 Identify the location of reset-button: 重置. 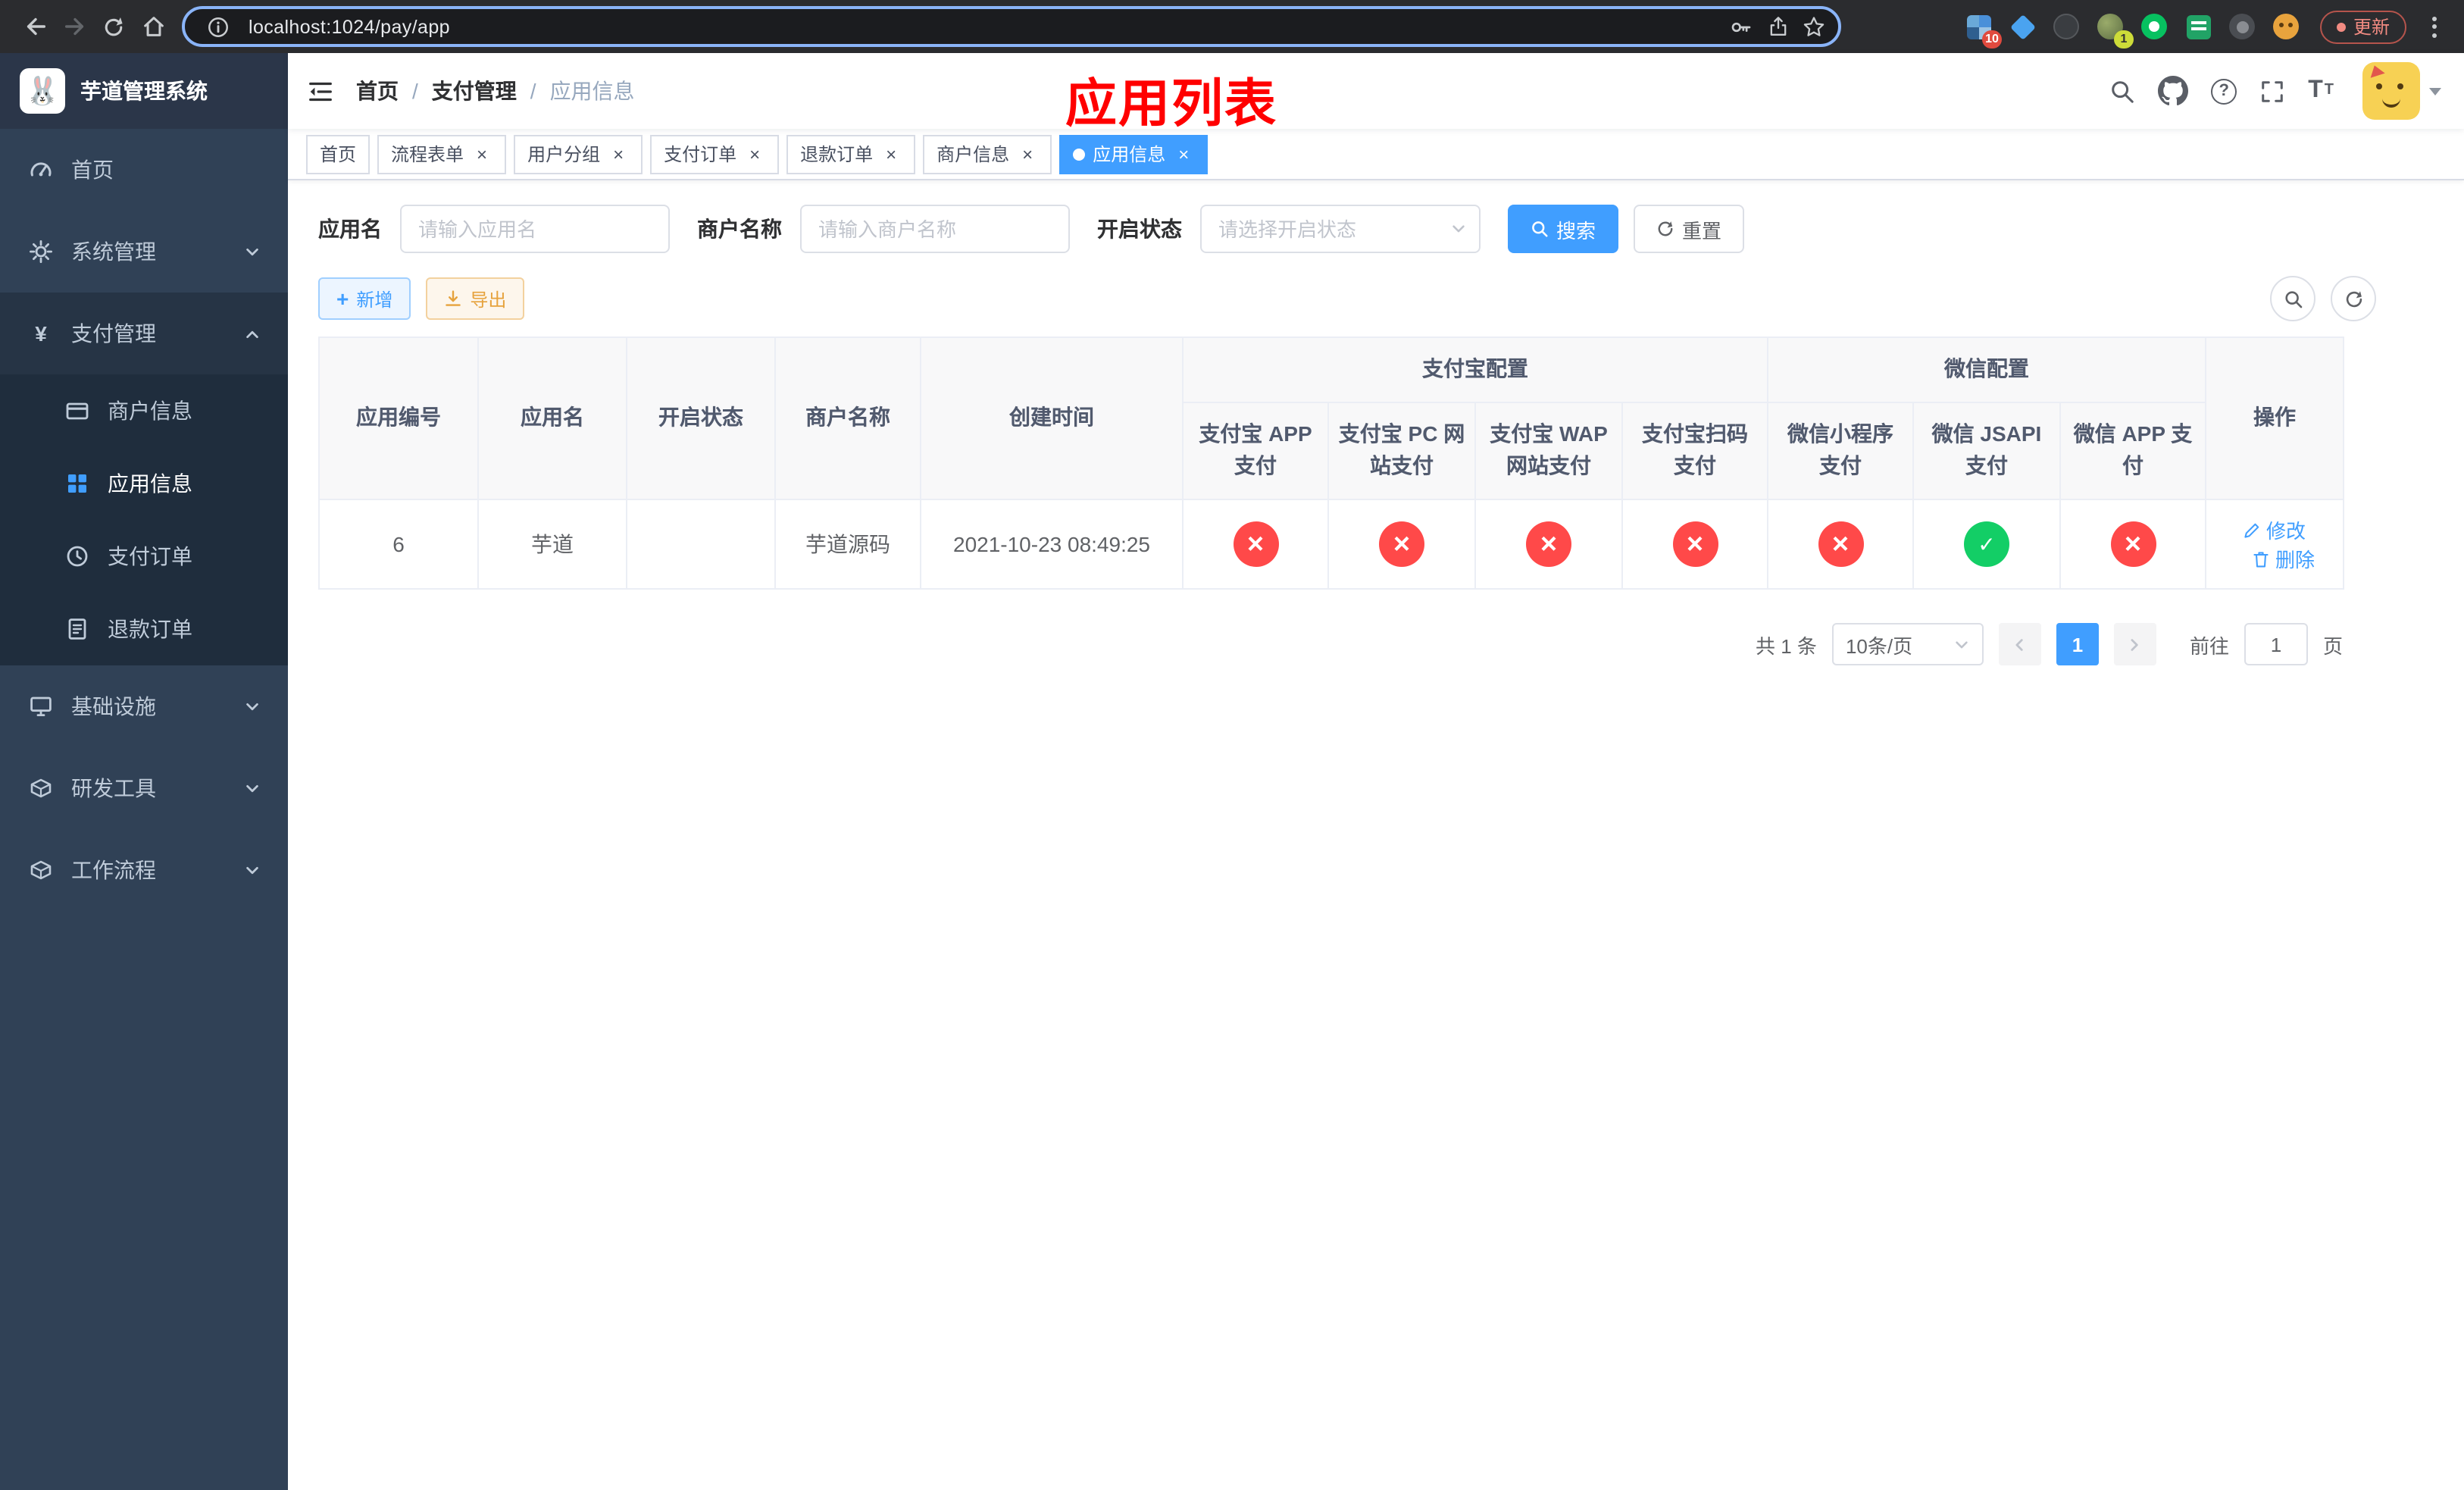
(1689, 229).